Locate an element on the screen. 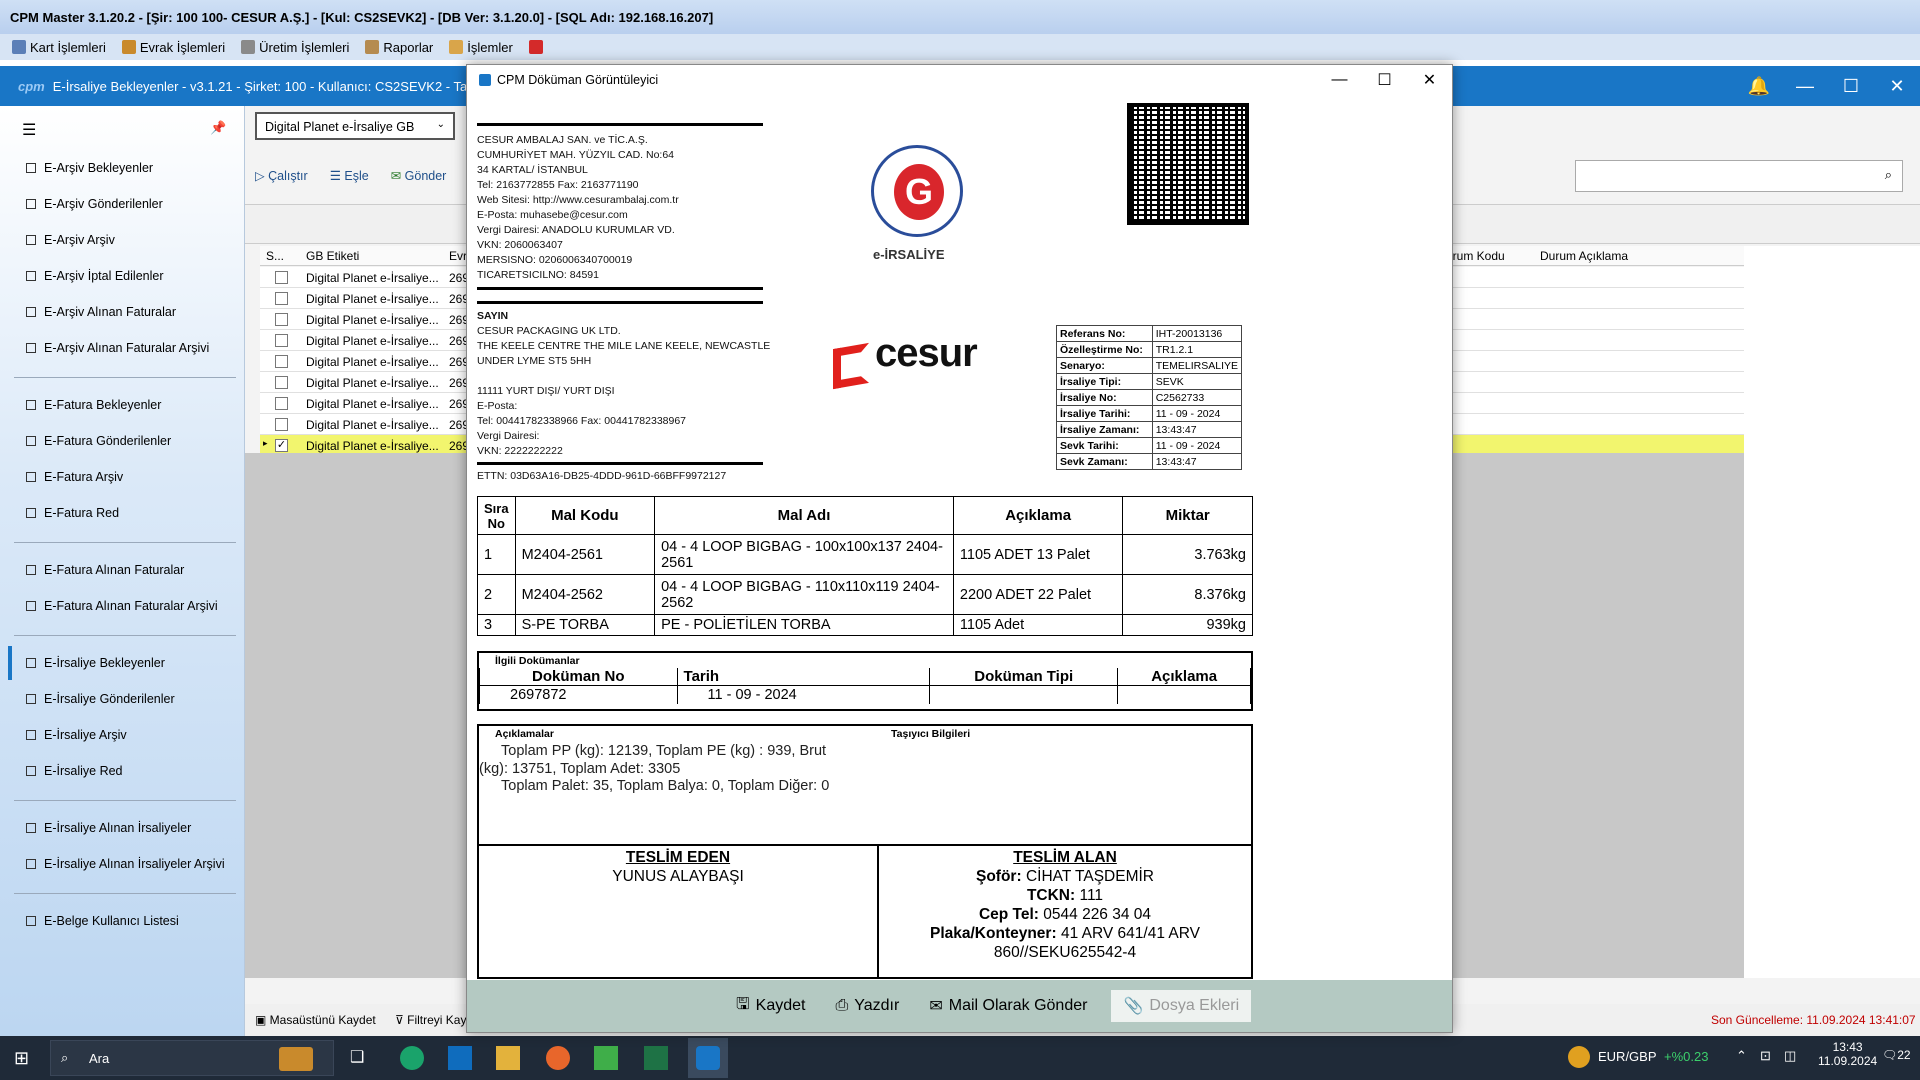 This screenshot has width=1920, height=1080. menu-kart: Kart İşlemleri is located at coordinates (59, 47).